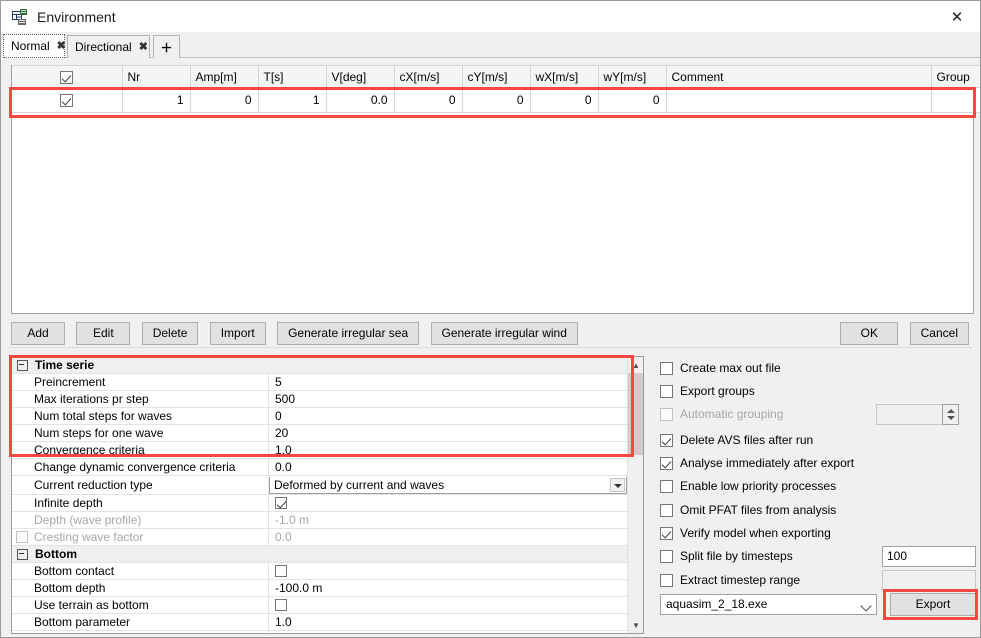 This screenshot has height=638, width=981. I want to click on property-value: 0.0, so click(456, 467).